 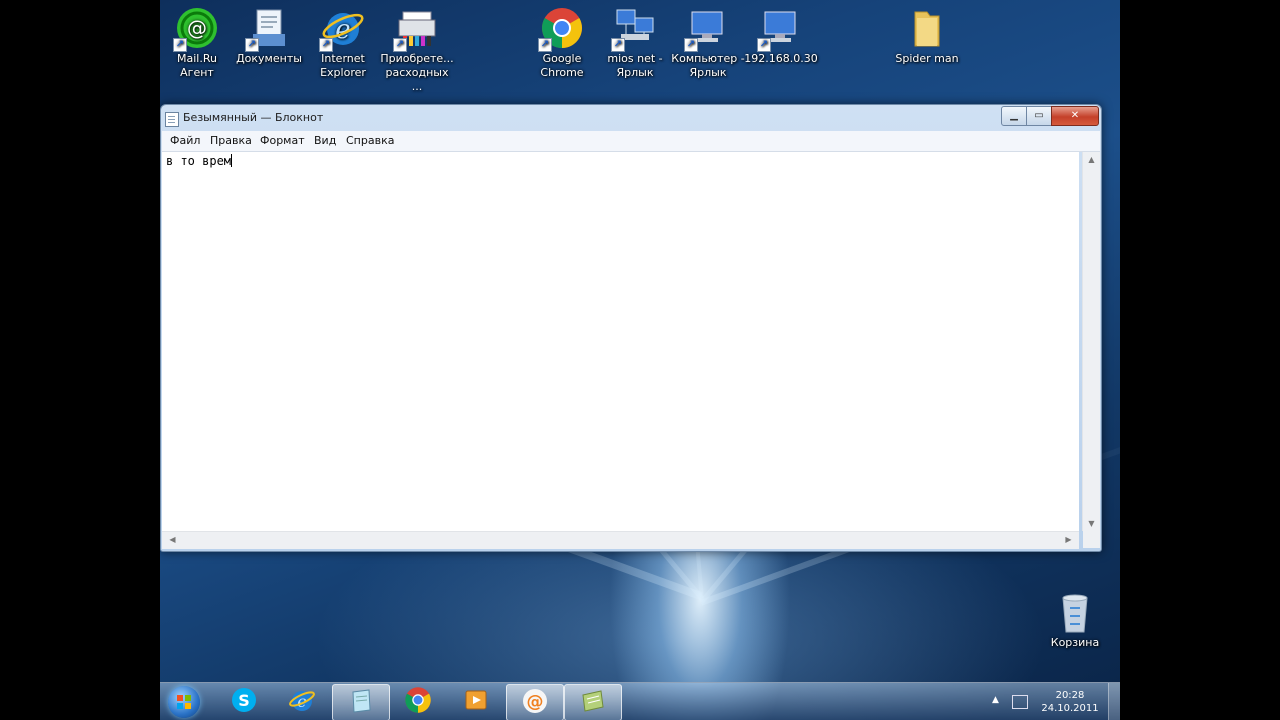 I want to click on desktop-icon-mailru-agent: @ ↗ Mail.Ru Агент, so click(x=197, y=40).